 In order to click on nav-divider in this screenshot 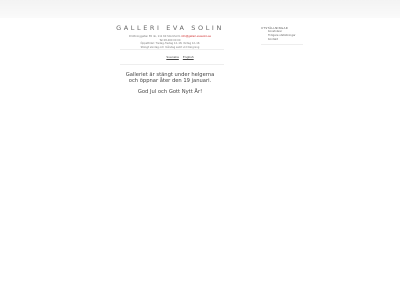, I will do `click(172, 64)`.